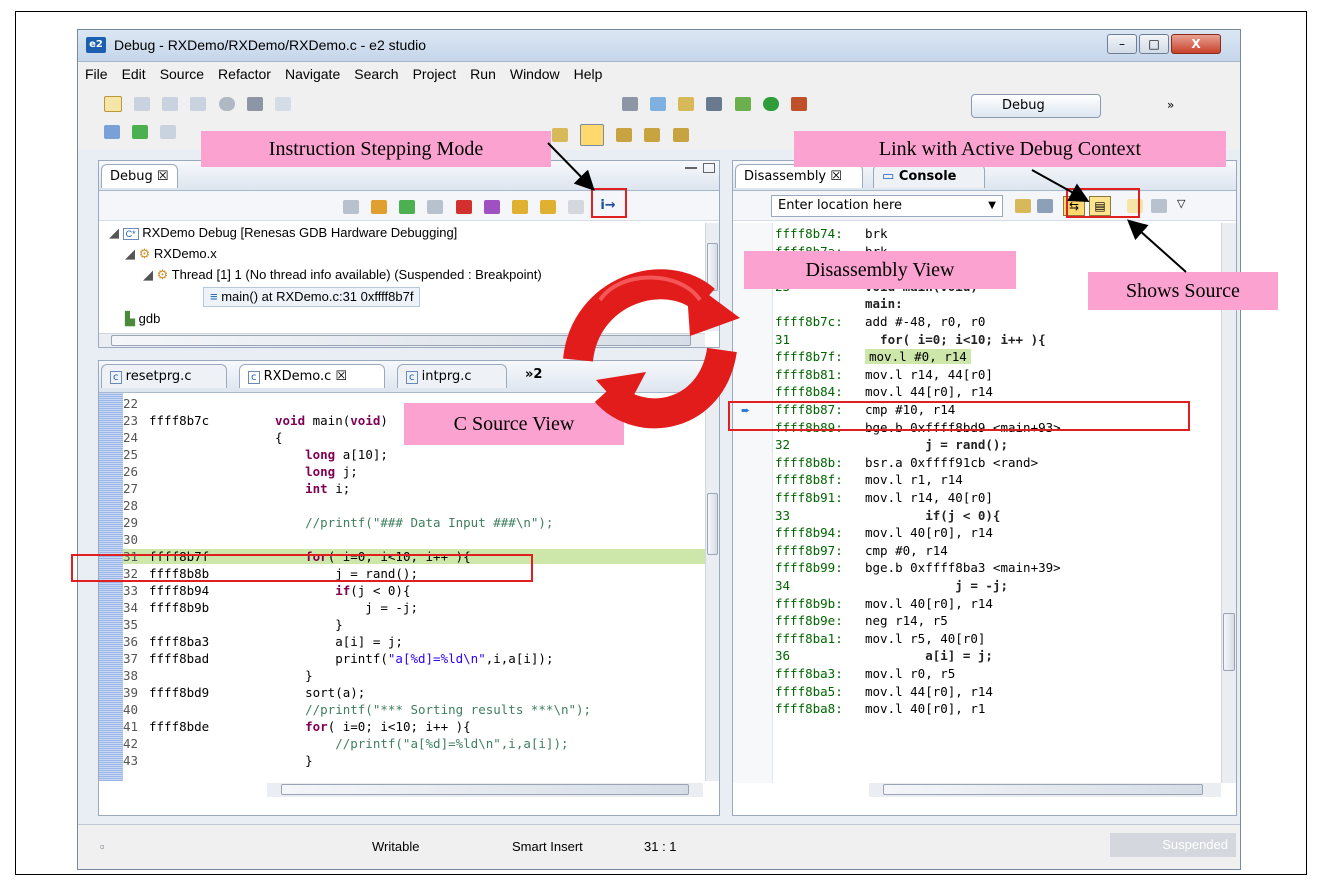  What do you see at coordinates (571, 166) in the screenshot?
I see `arrow-instruction-stepping` at bounding box center [571, 166].